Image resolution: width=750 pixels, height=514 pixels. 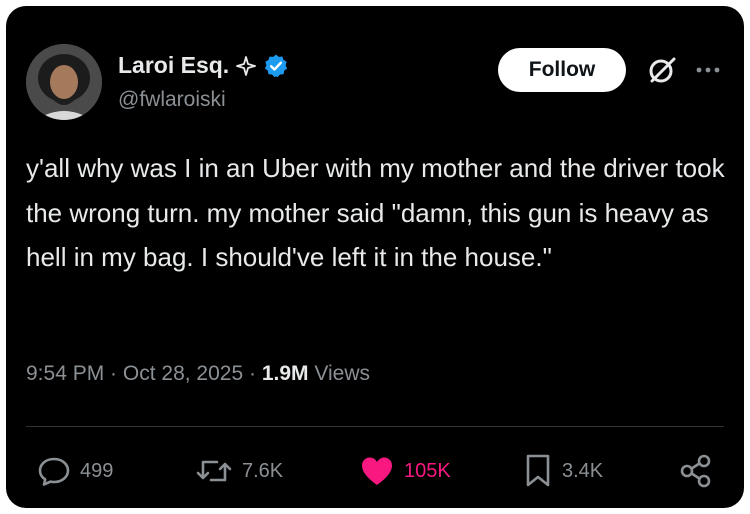 I want to click on repost-button: 7.6K, so click(x=238, y=471).